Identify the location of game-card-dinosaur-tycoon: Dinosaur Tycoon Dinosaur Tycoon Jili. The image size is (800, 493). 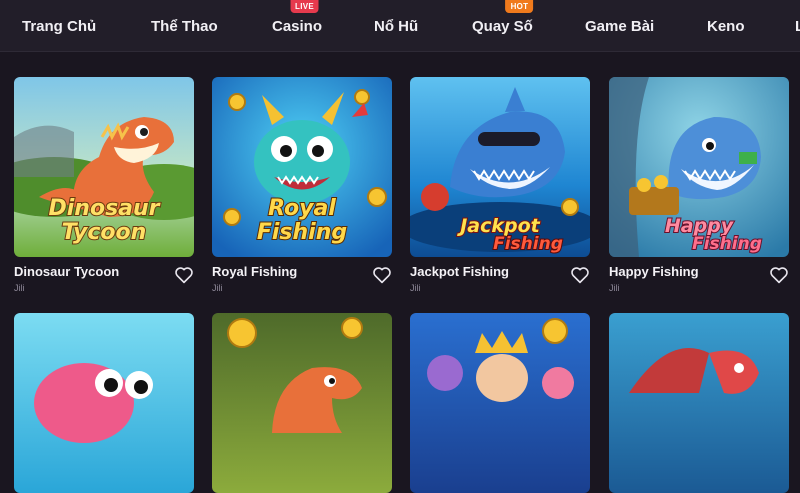
(104, 185).